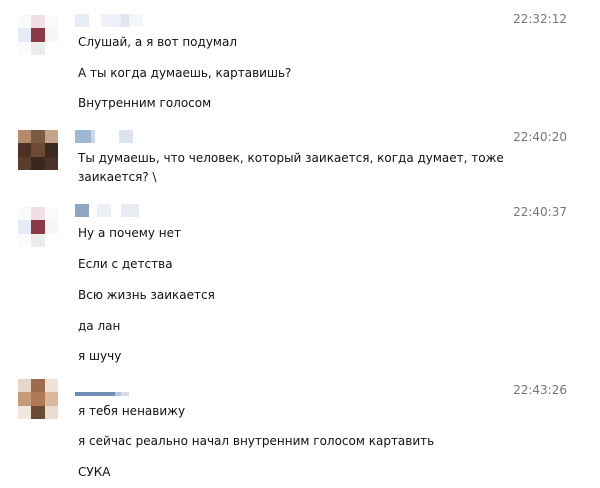 The height and width of the screenshot is (488, 600). Describe the element at coordinates (145, 103) in the screenshot. I see `message-text: Внутренним голосом` at that location.